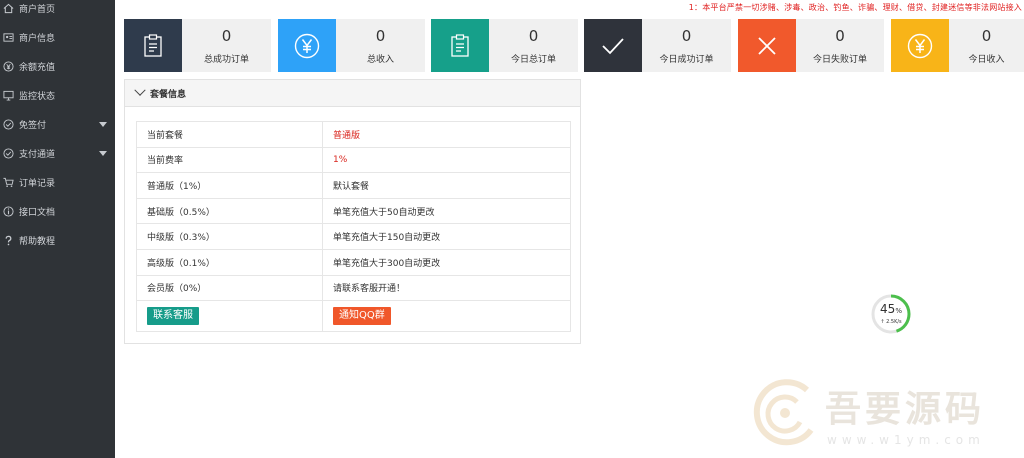 The image size is (1024, 458). What do you see at coordinates (37, 39) in the screenshot?
I see `sidebar-item-label: 商户信息` at bounding box center [37, 39].